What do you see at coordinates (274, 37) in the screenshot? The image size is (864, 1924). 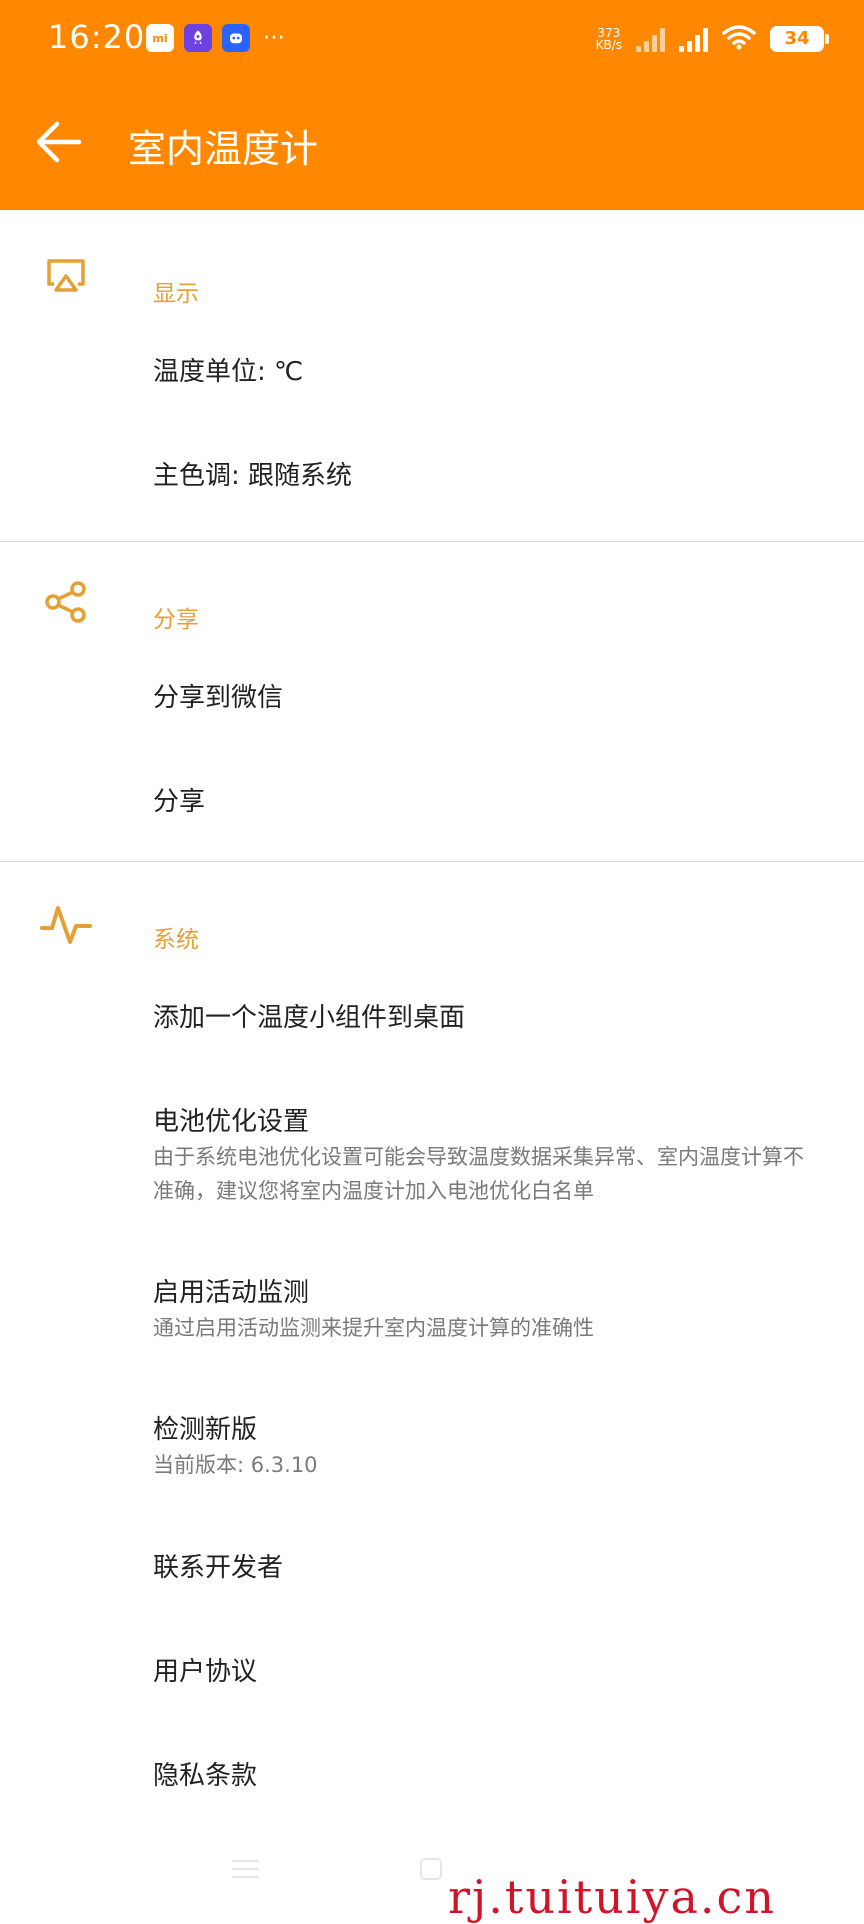 I see `more-notifications-icon: ⋯` at bounding box center [274, 37].